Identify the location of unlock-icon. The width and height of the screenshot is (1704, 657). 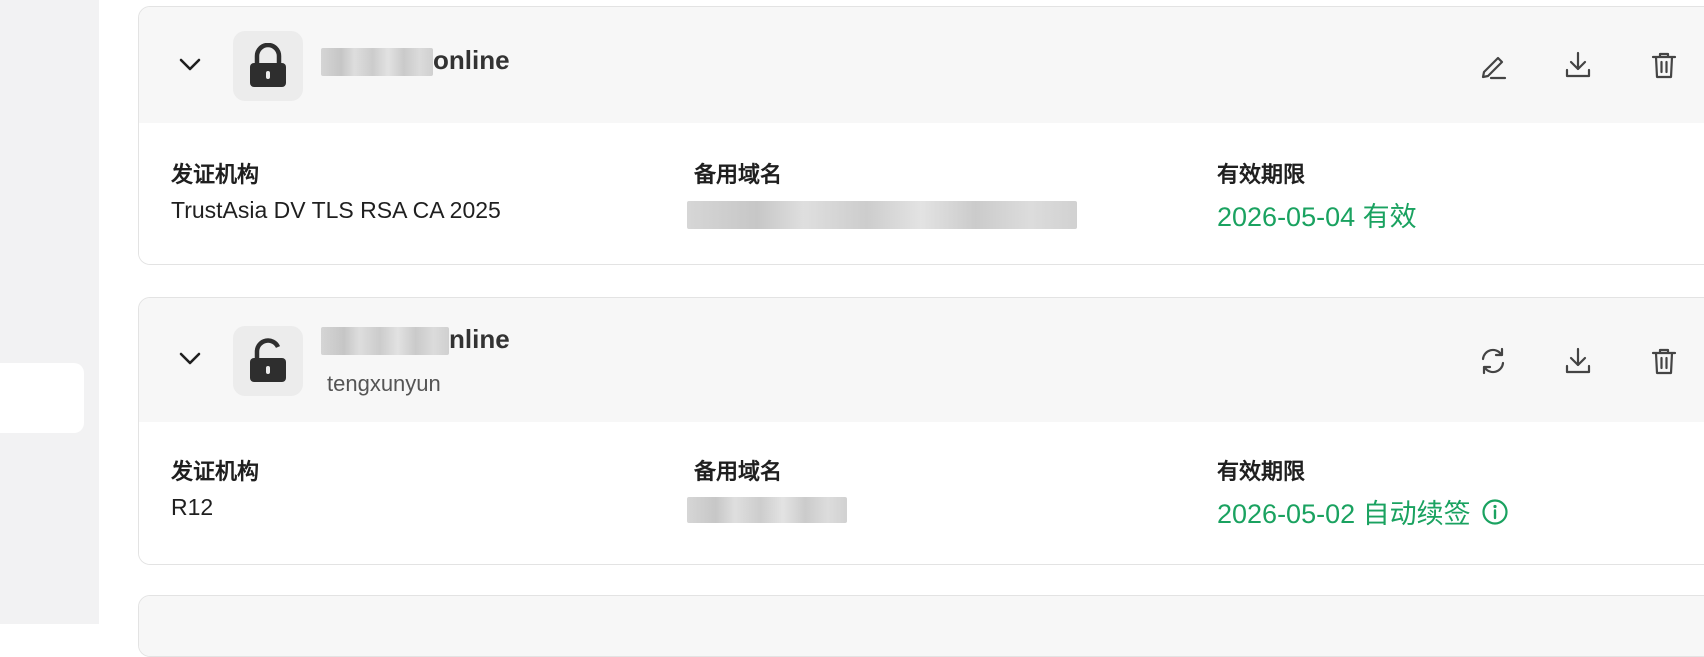
(268, 360).